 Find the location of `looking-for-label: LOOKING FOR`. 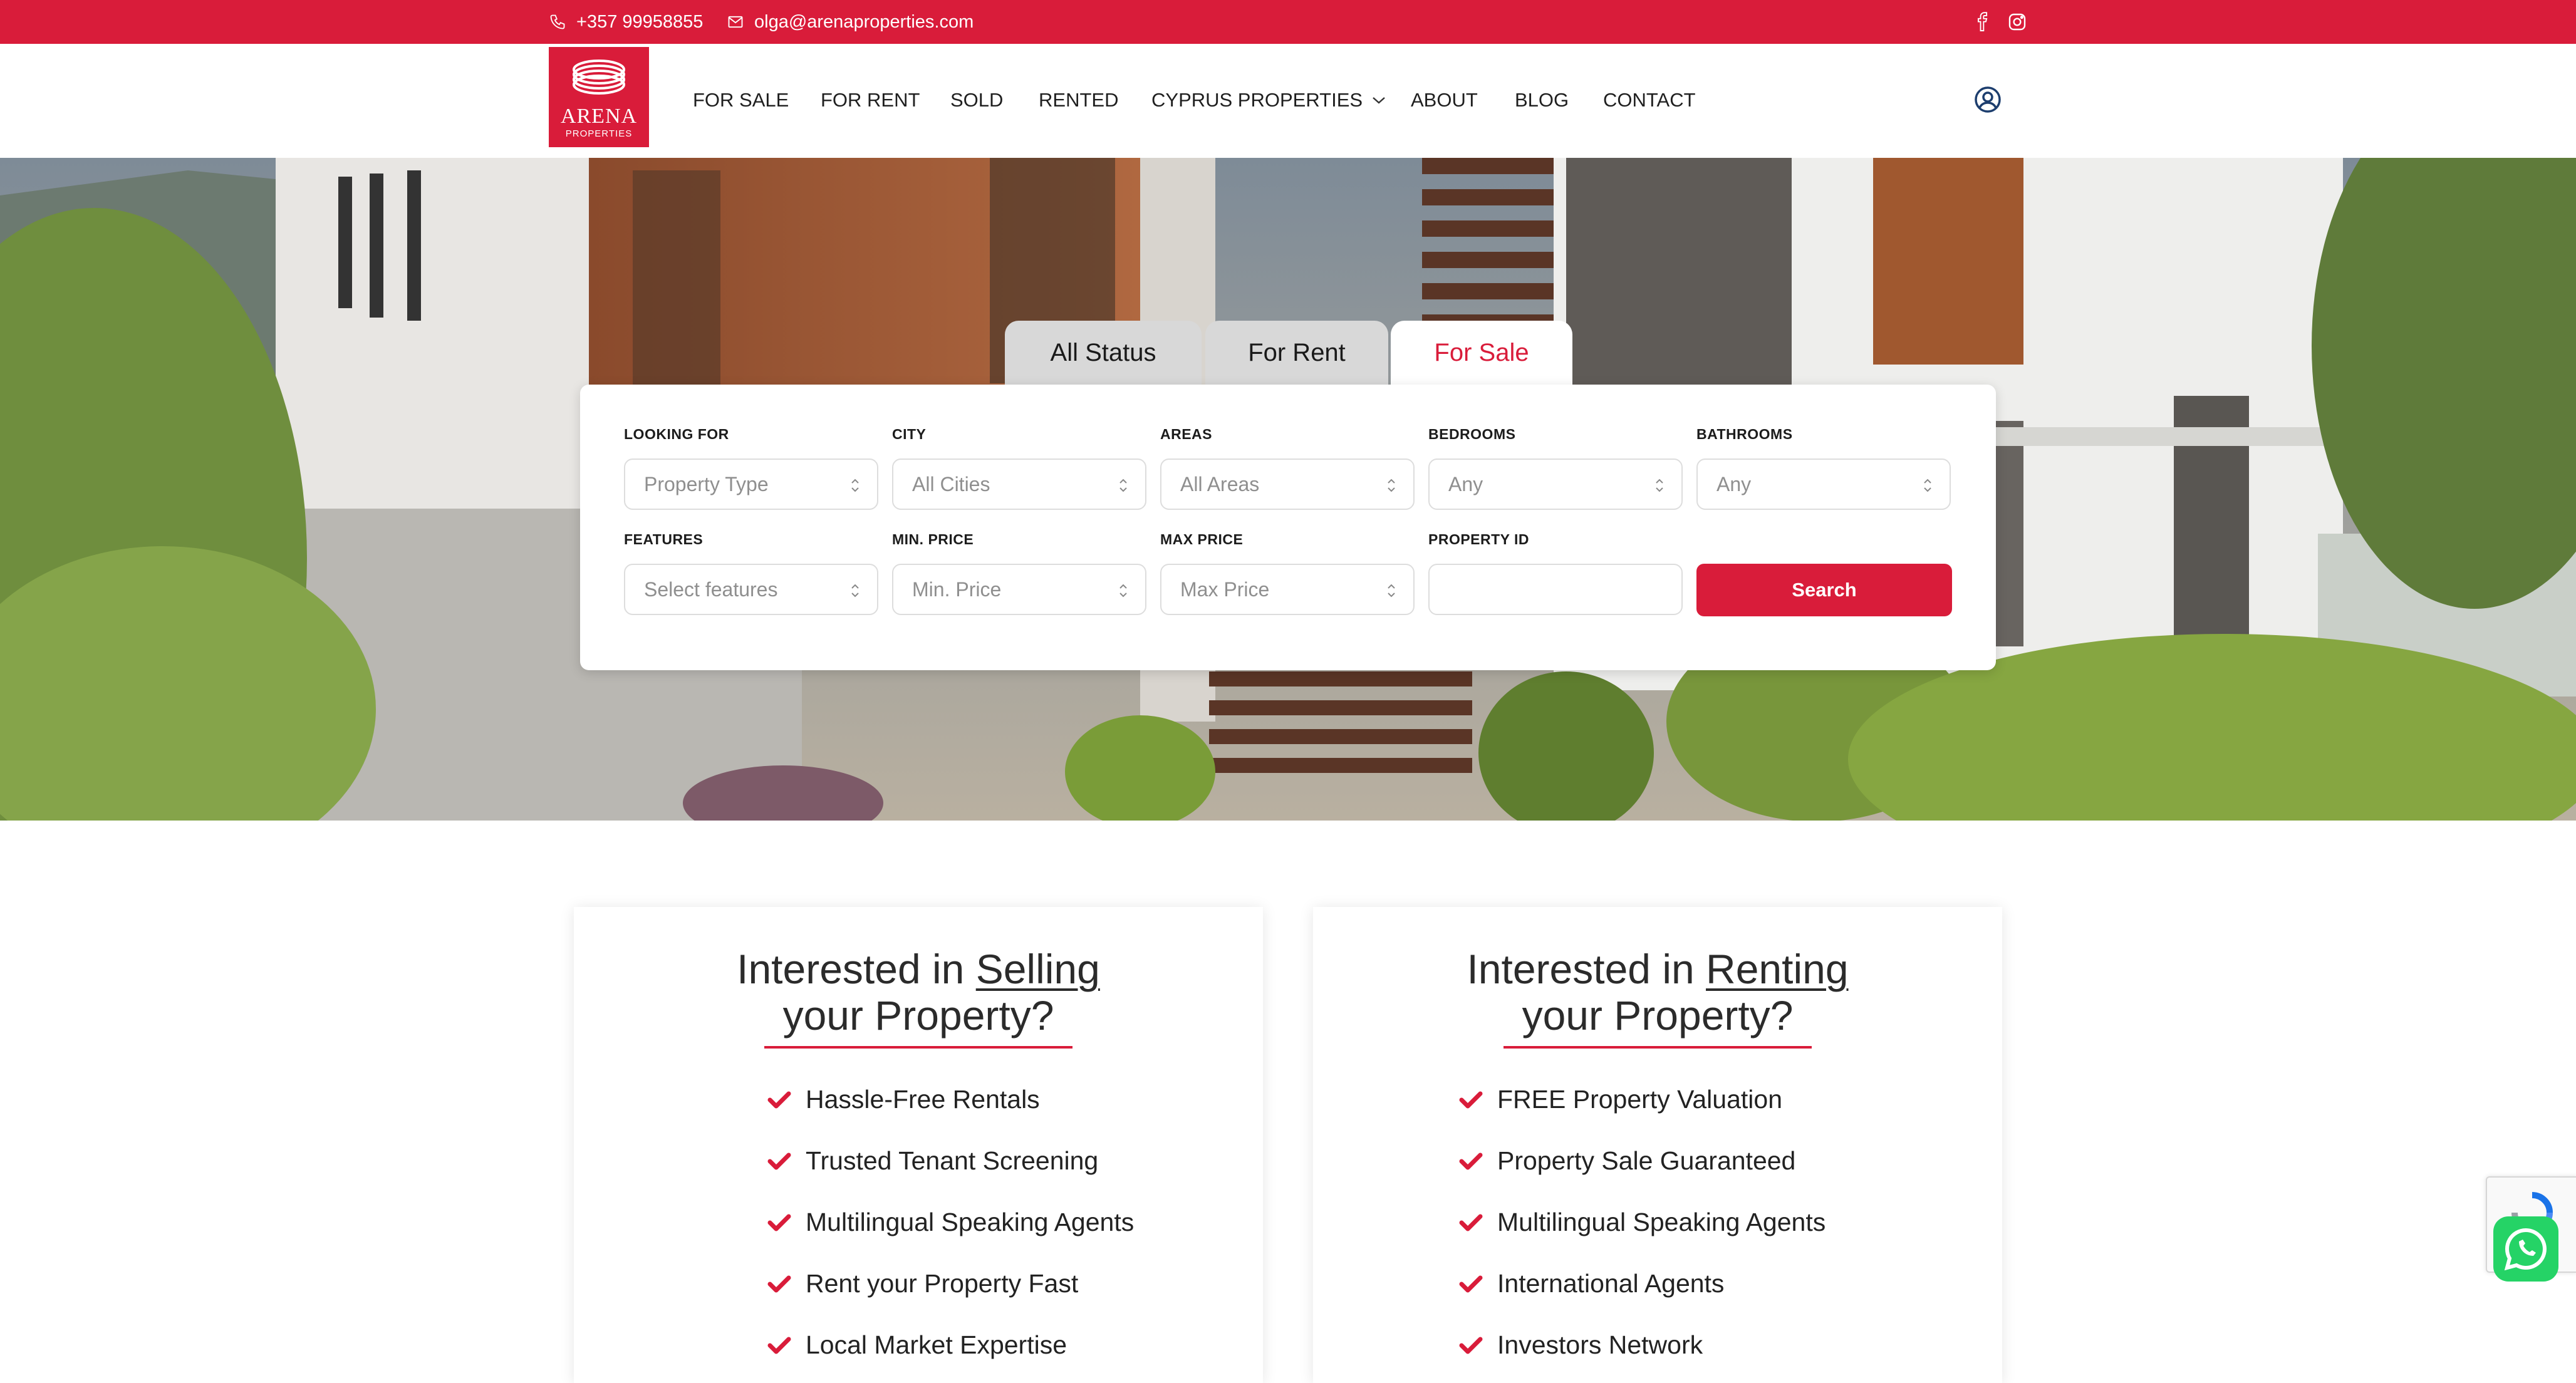

looking-for-label: LOOKING FOR is located at coordinates (676, 434).